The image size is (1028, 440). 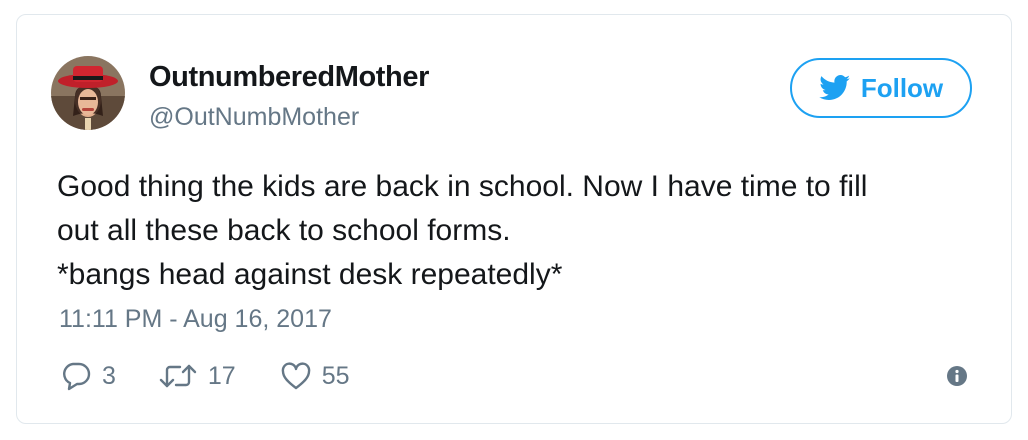 What do you see at coordinates (88, 93) in the screenshot?
I see `user-avatar` at bounding box center [88, 93].